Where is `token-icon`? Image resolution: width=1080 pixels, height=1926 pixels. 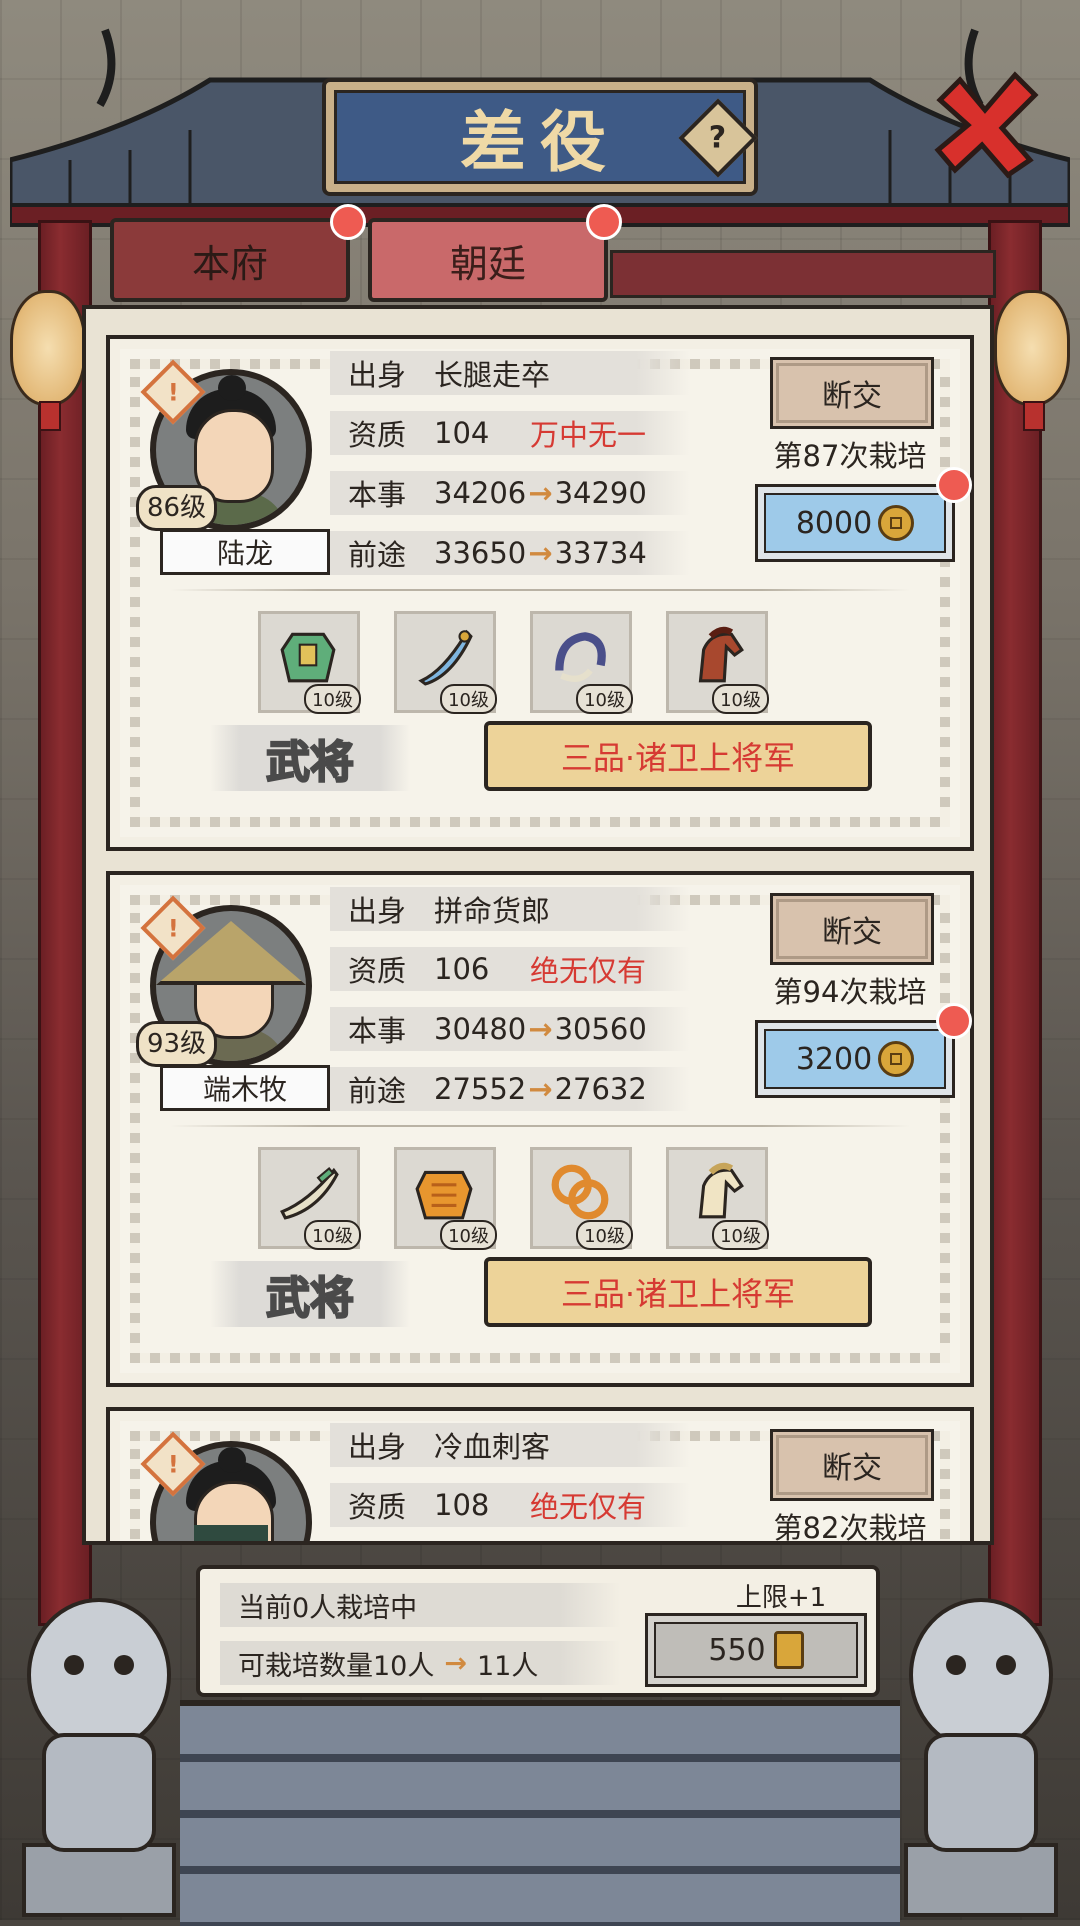
token-icon is located at coordinates (788, 1650).